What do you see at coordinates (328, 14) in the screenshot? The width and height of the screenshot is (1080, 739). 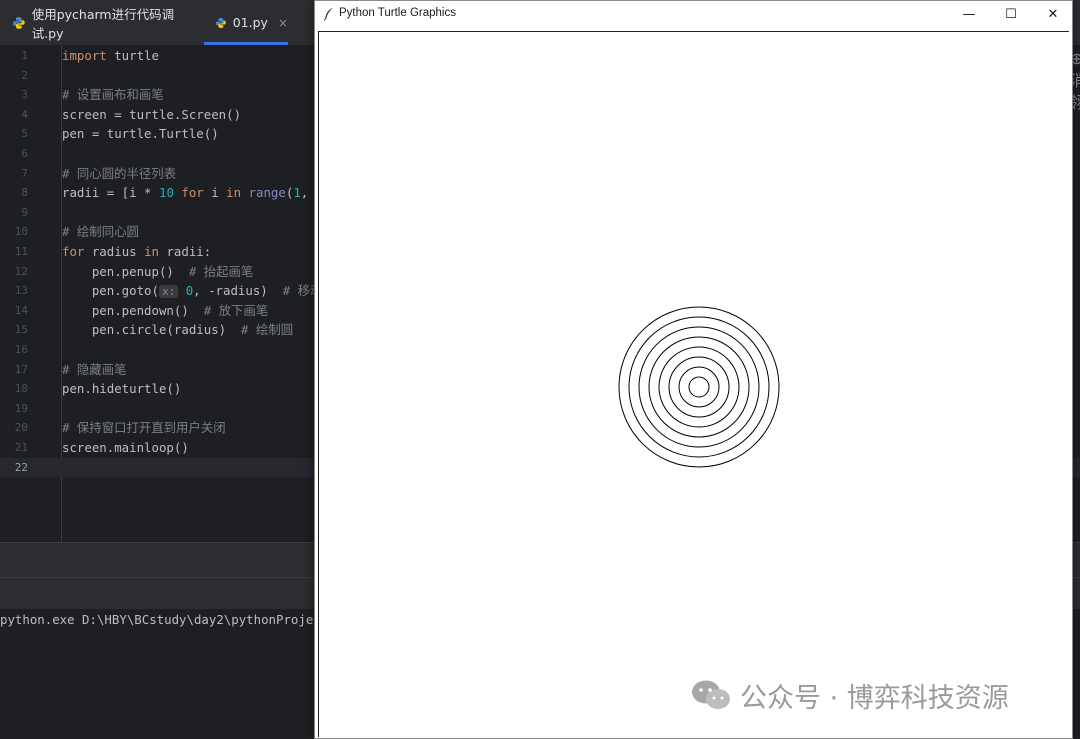 I see `feather-icon` at bounding box center [328, 14].